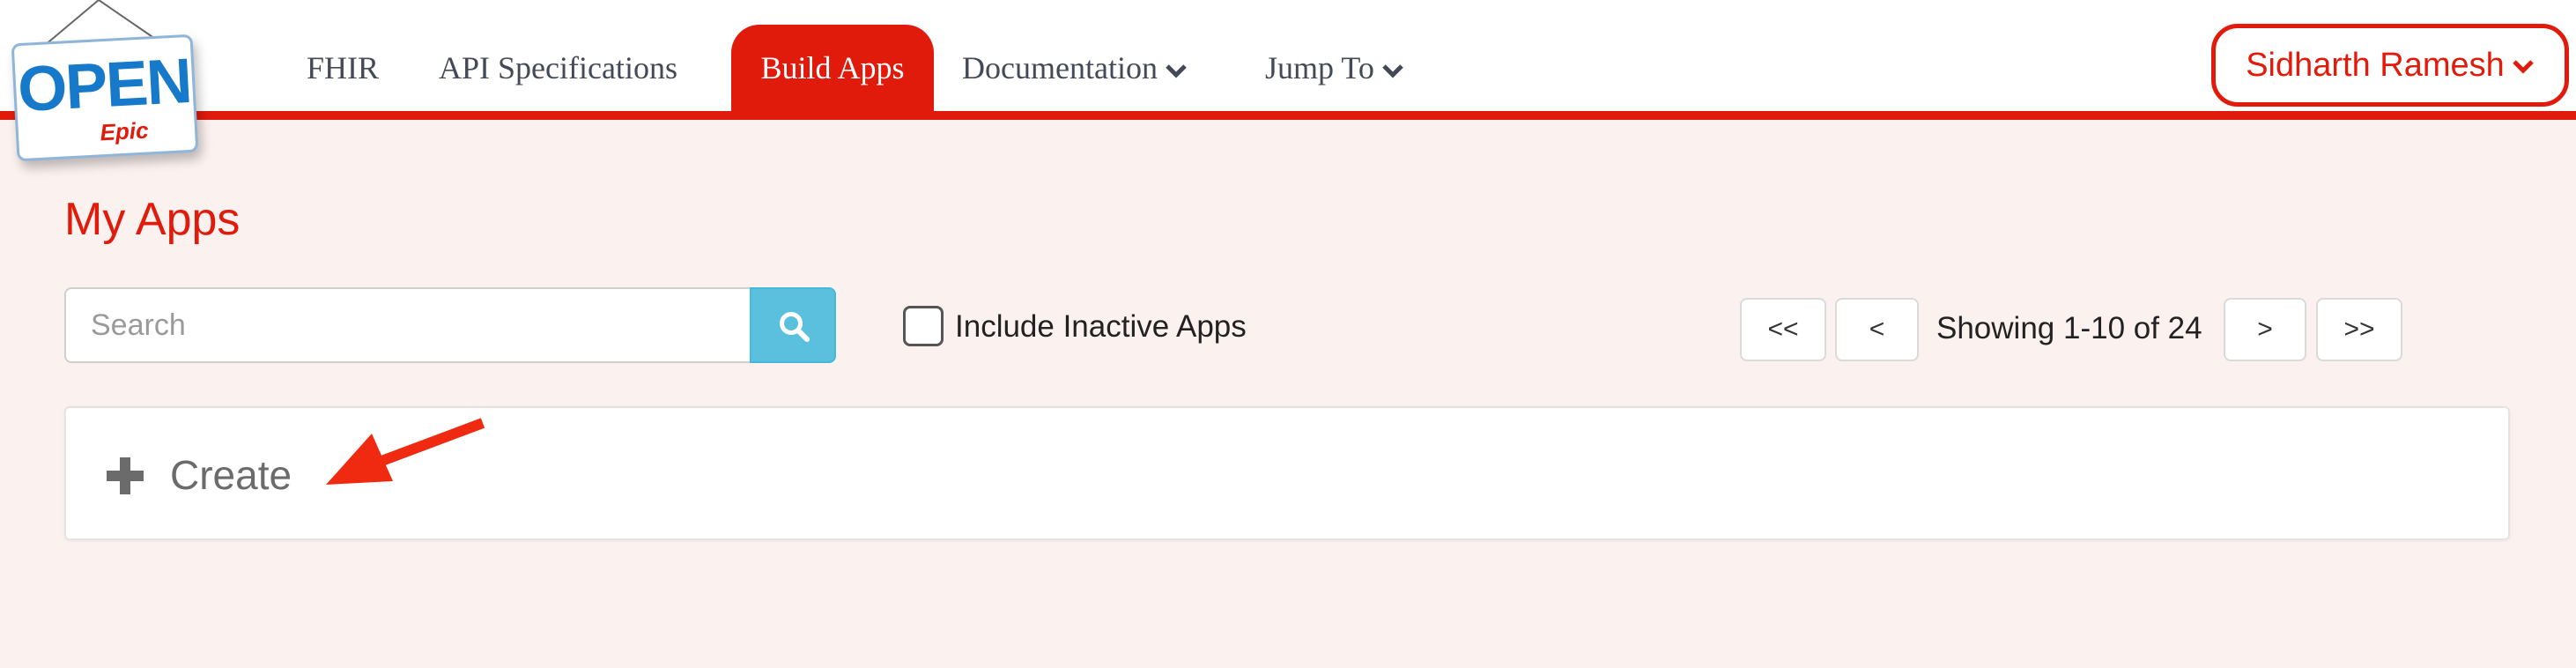  Describe the element at coordinates (2375, 65) in the screenshot. I see `user-name: Sidharth Ramesh` at that location.